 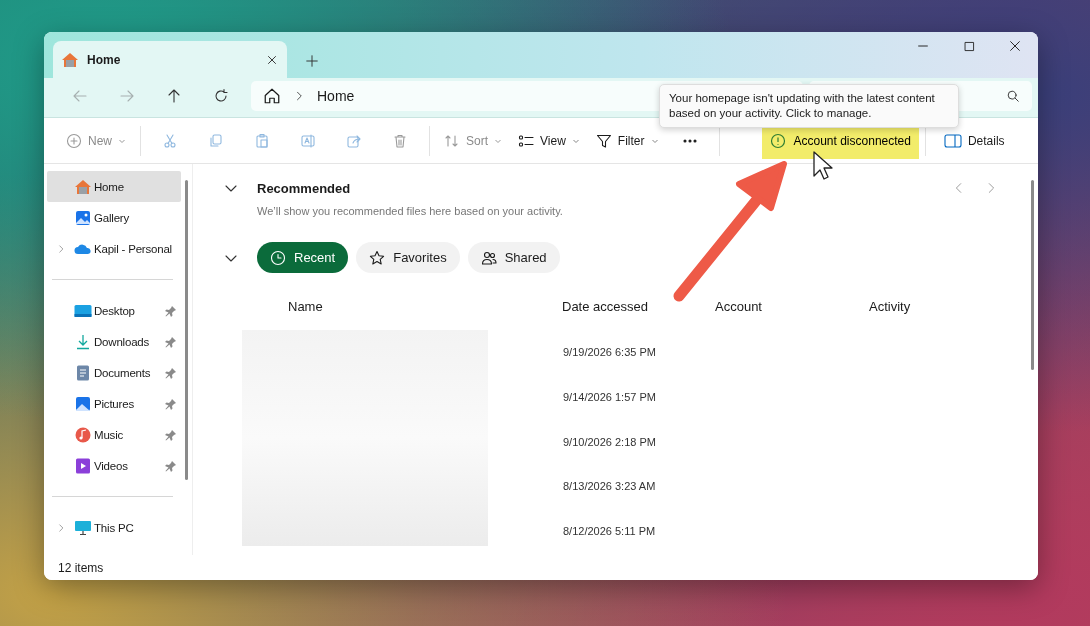 What do you see at coordinates (104, 59) in the screenshot?
I see `tab-title: Home` at bounding box center [104, 59].